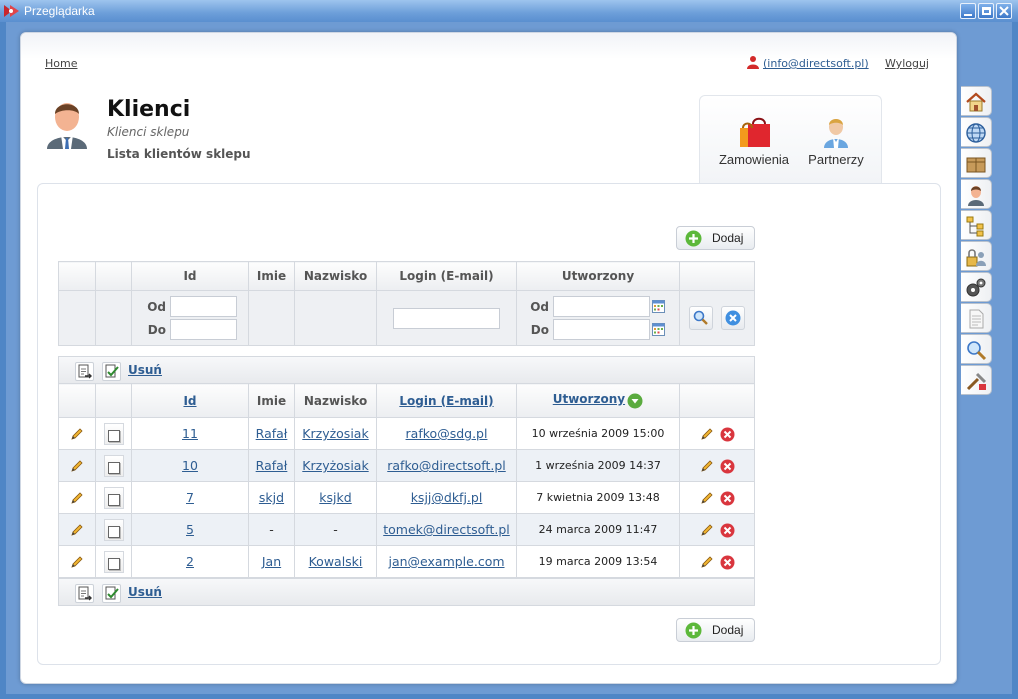 Image resolution: width=1018 pixels, height=699 pixels. Describe the element at coordinates (190, 561) in the screenshot. I see `row-id-link: 2` at that location.